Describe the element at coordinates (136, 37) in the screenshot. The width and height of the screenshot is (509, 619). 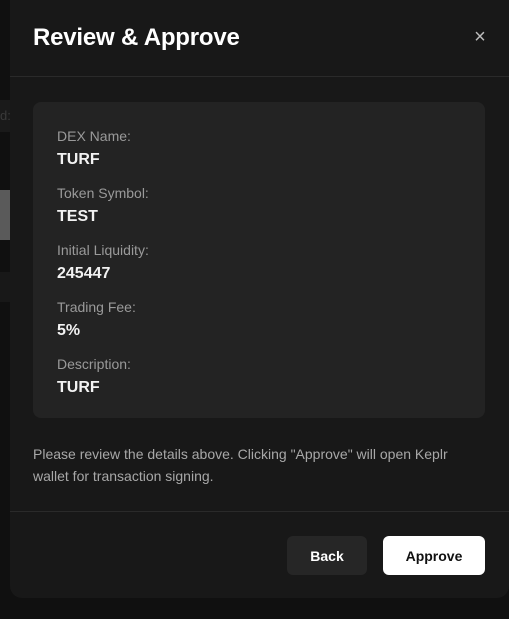
I see `modal-title: Review & Approve` at that location.